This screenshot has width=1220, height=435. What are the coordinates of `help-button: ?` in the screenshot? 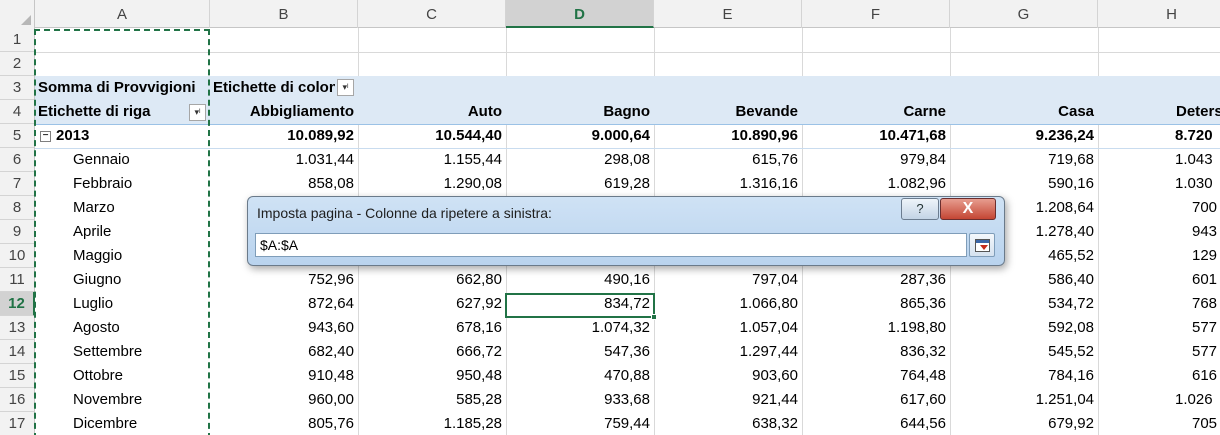 It's located at (920, 209).